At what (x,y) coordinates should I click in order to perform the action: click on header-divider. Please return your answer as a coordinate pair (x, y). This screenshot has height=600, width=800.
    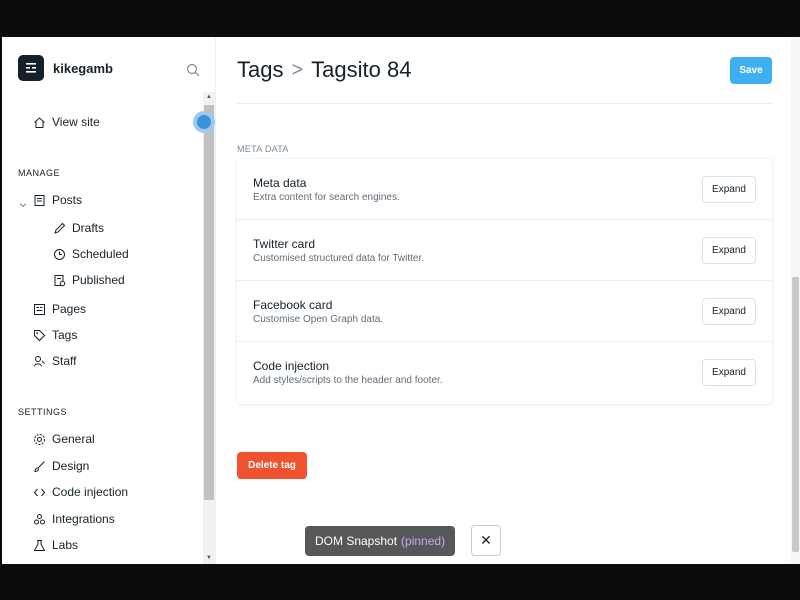
    Looking at the image, I should click on (504, 103).